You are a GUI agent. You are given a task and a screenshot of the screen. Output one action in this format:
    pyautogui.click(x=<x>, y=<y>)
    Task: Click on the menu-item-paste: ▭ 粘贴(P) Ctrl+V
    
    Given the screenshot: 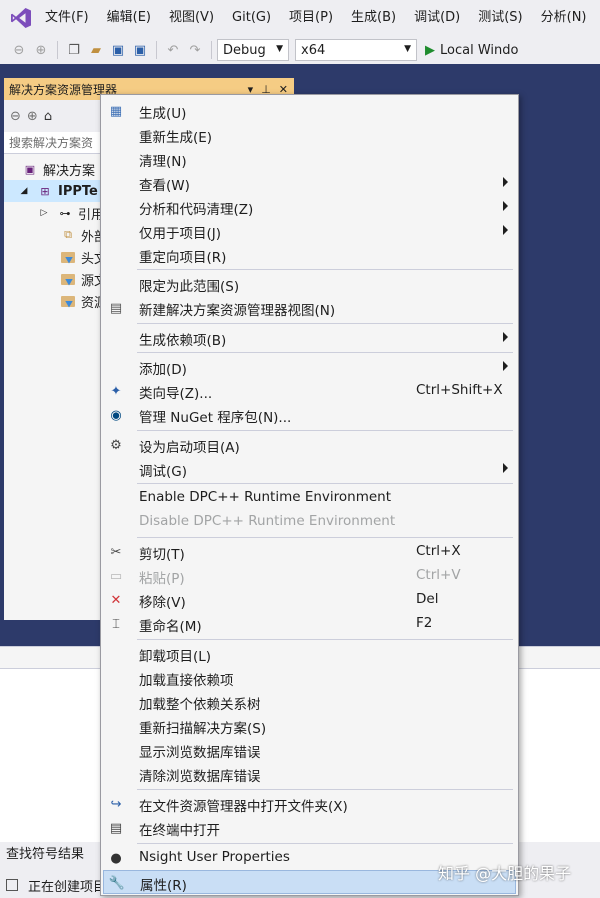 What is the action you would take?
    pyautogui.click(x=309, y=576)
    